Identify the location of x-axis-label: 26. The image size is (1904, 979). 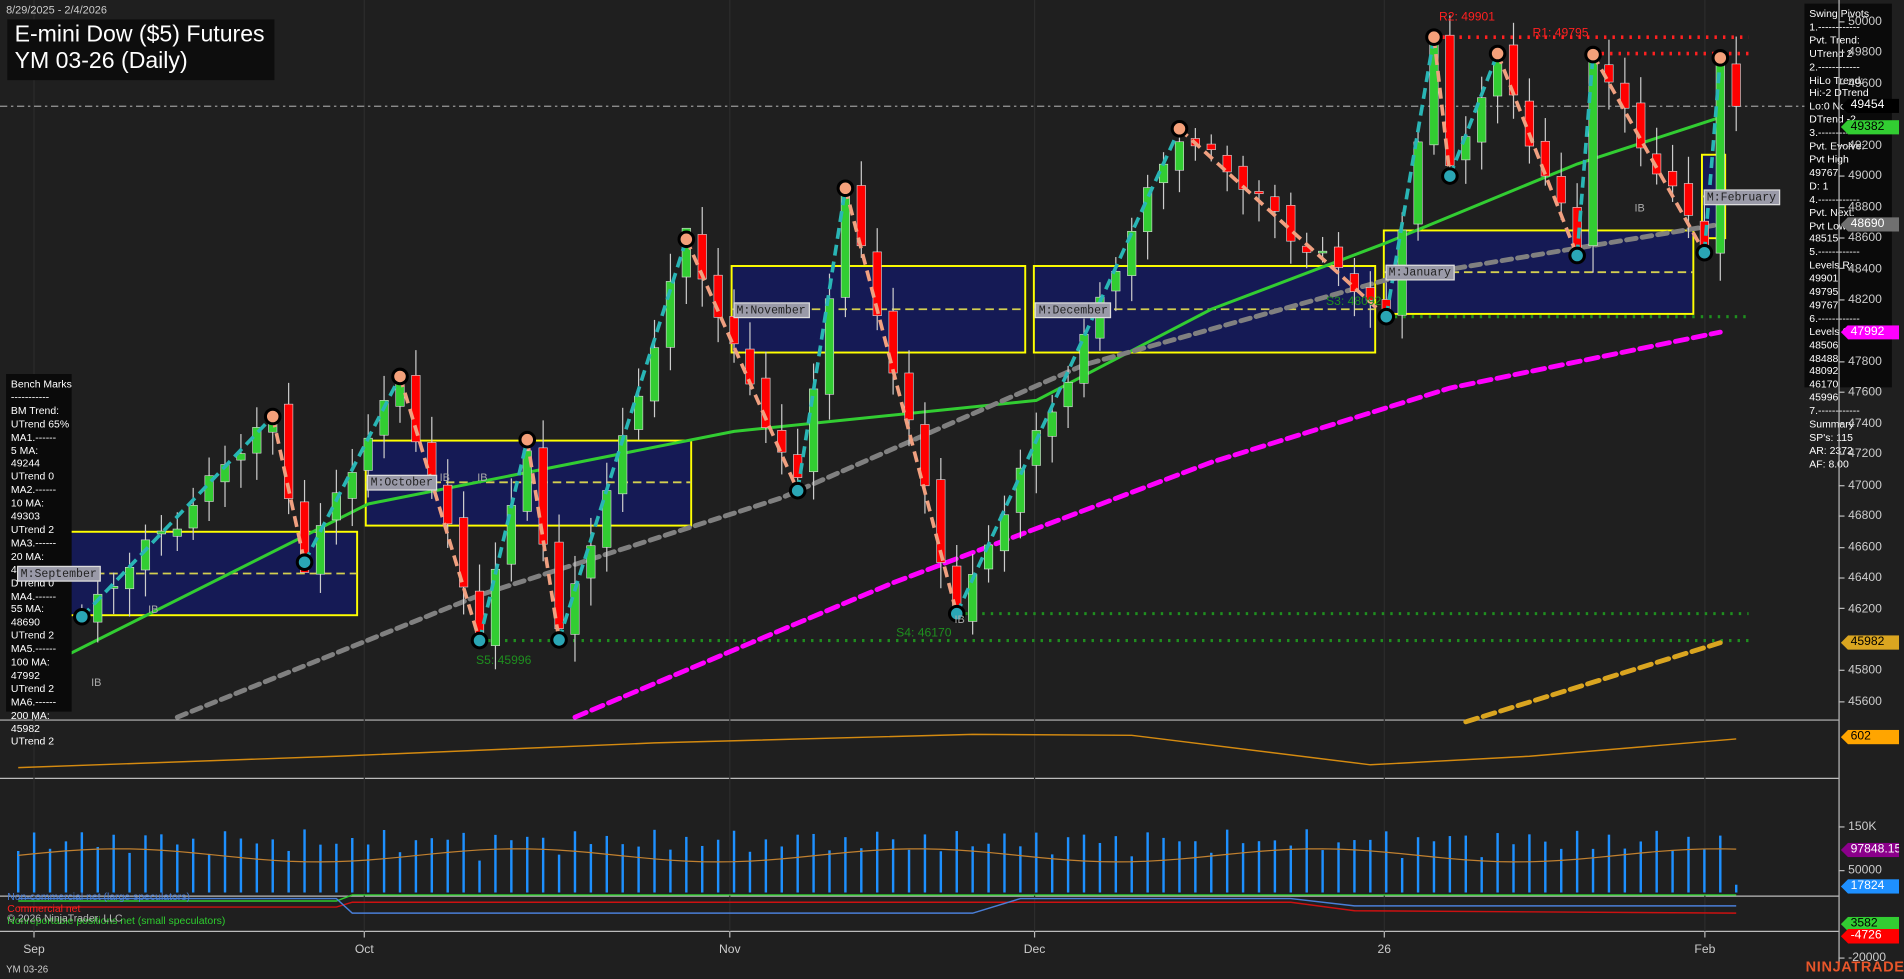
(1384, 950).